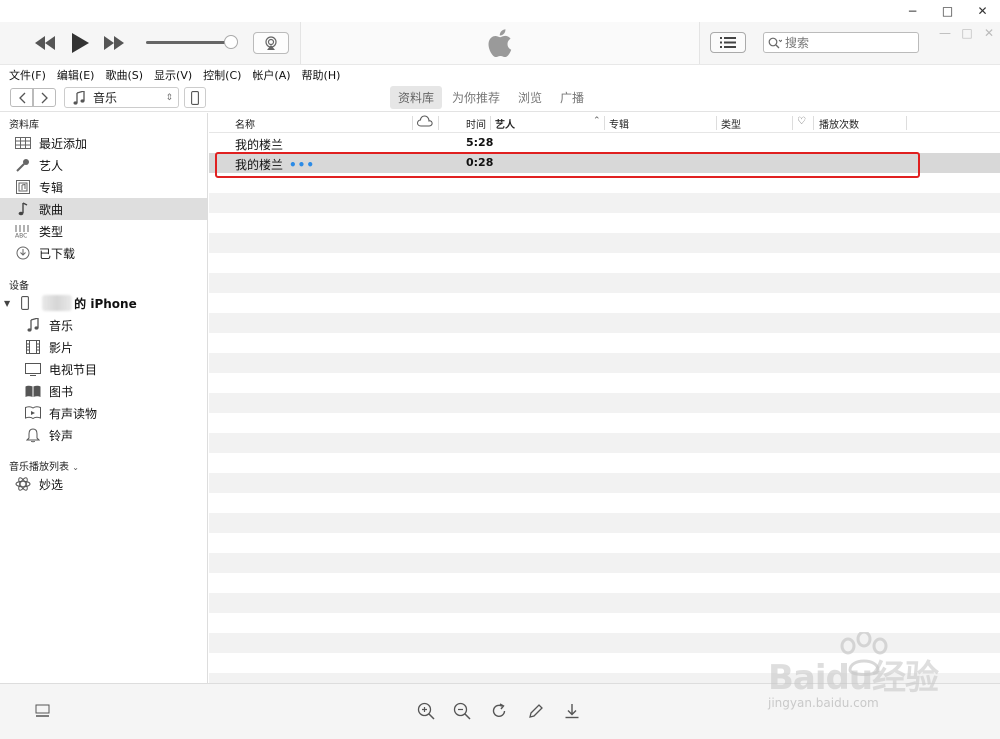 This screenshot has height=739, width=1000. Describe the element at coordinates (51, 231) in the screenshot. I see `sidebar-item-label: 类型` at that location.